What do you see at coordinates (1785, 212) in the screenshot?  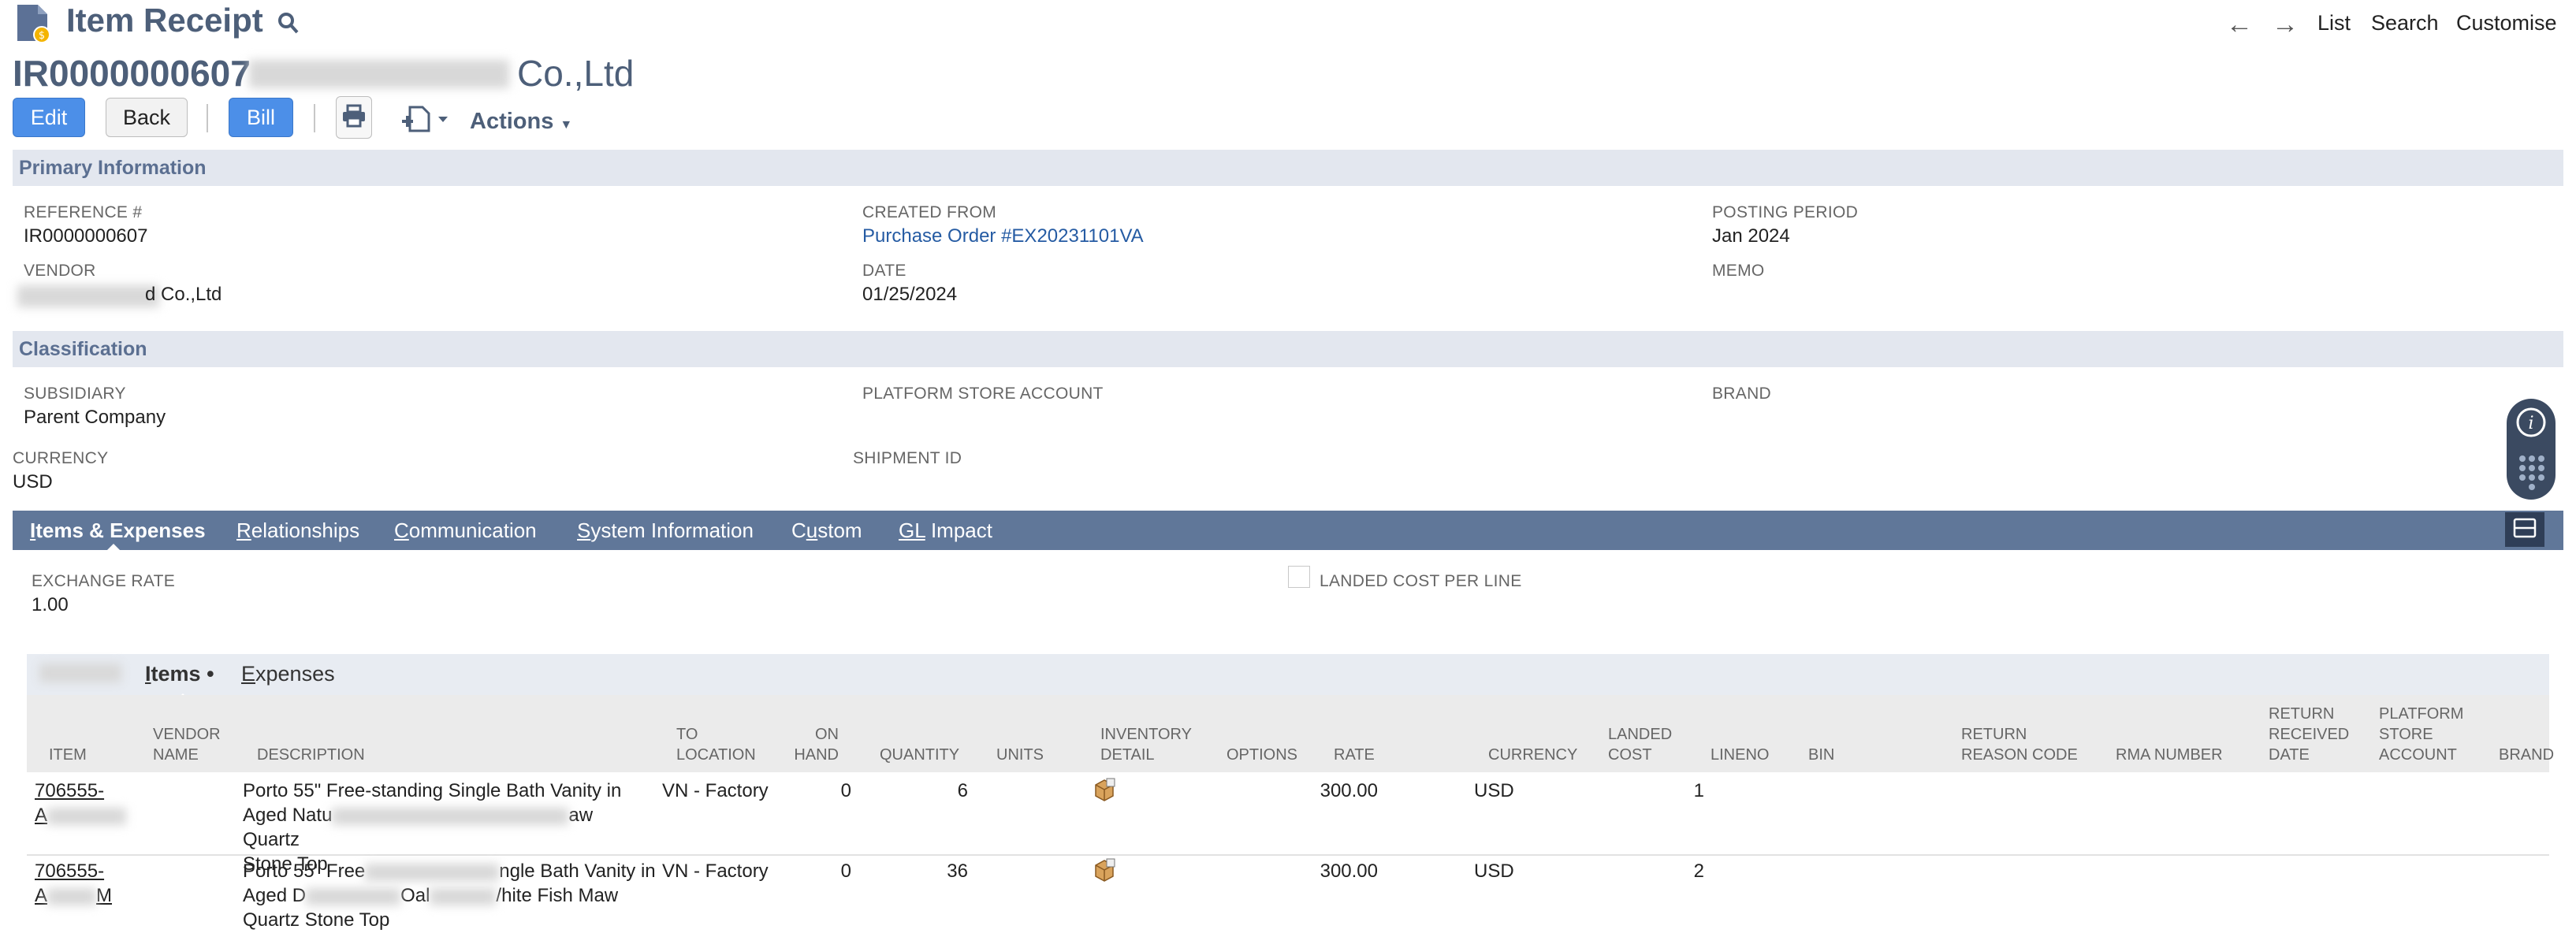 I see `posting-period-label: POSTING PERIOD` at bounding box center [1785, 212].